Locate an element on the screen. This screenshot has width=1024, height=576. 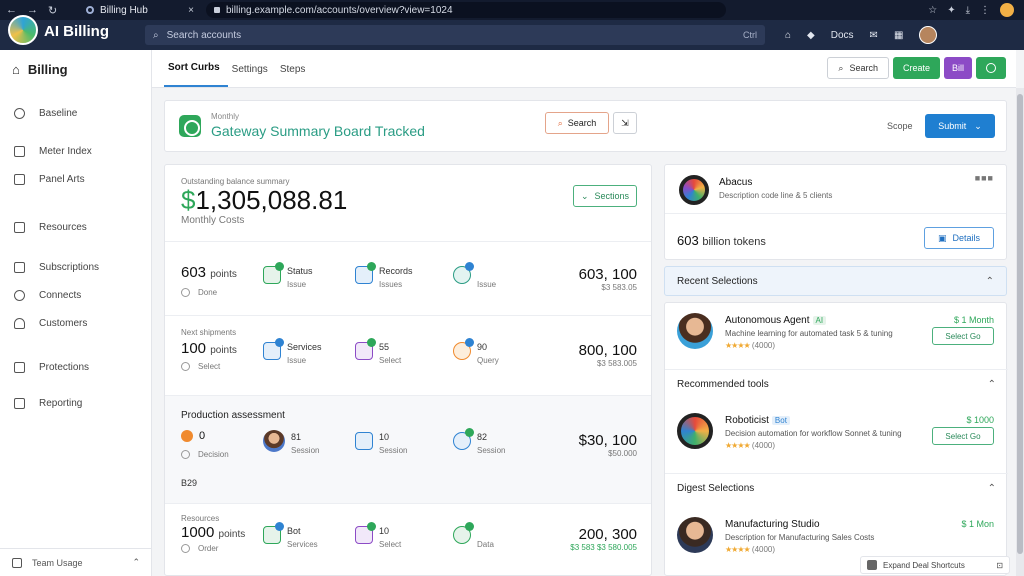
sidebar-item-resources: Resources is located at coordinates (75, 227).